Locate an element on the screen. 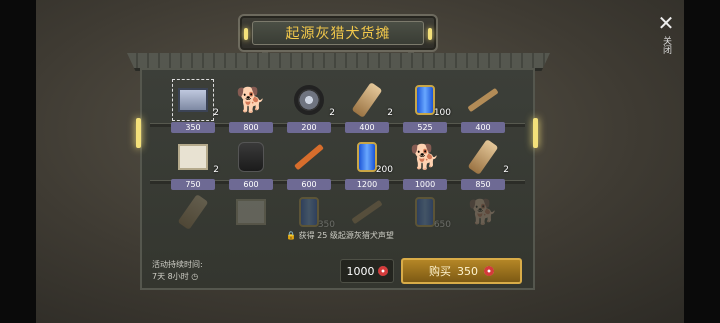  shop-title-plate: 起源灰猎犬货摊 is located at coordinates (338, 33).